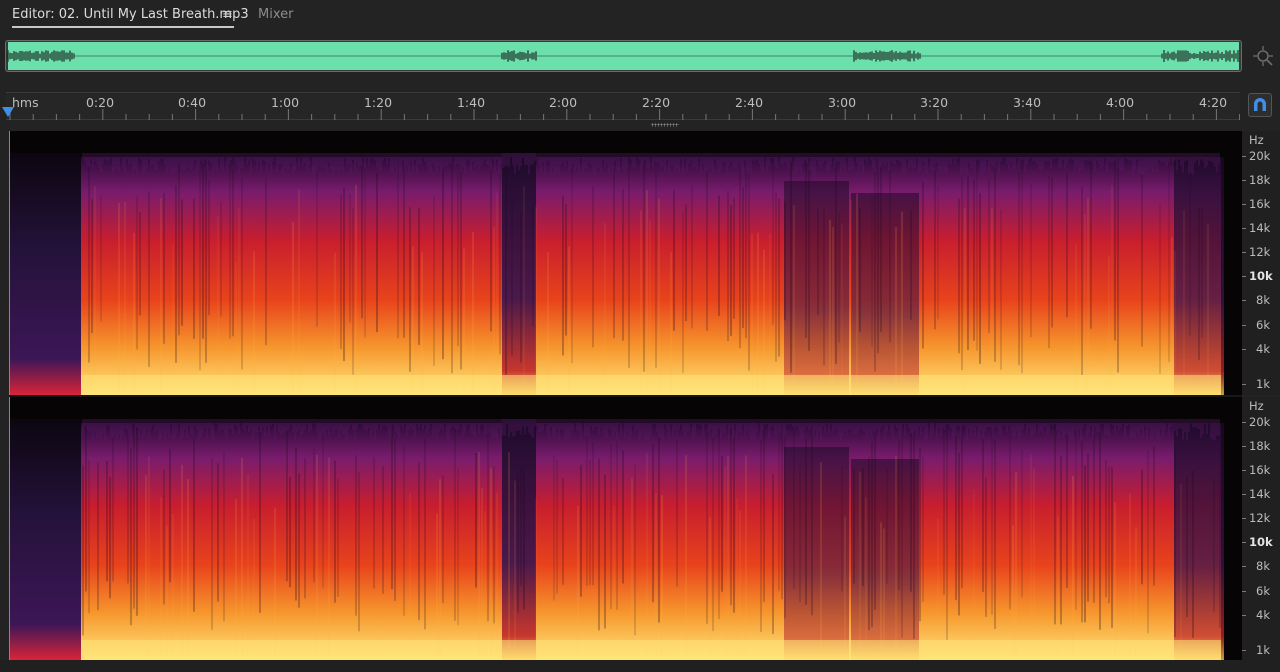 This screenshot has width=1280, height=672. I want to click on ruler-tick-label: 3:00, so click(842, 102).